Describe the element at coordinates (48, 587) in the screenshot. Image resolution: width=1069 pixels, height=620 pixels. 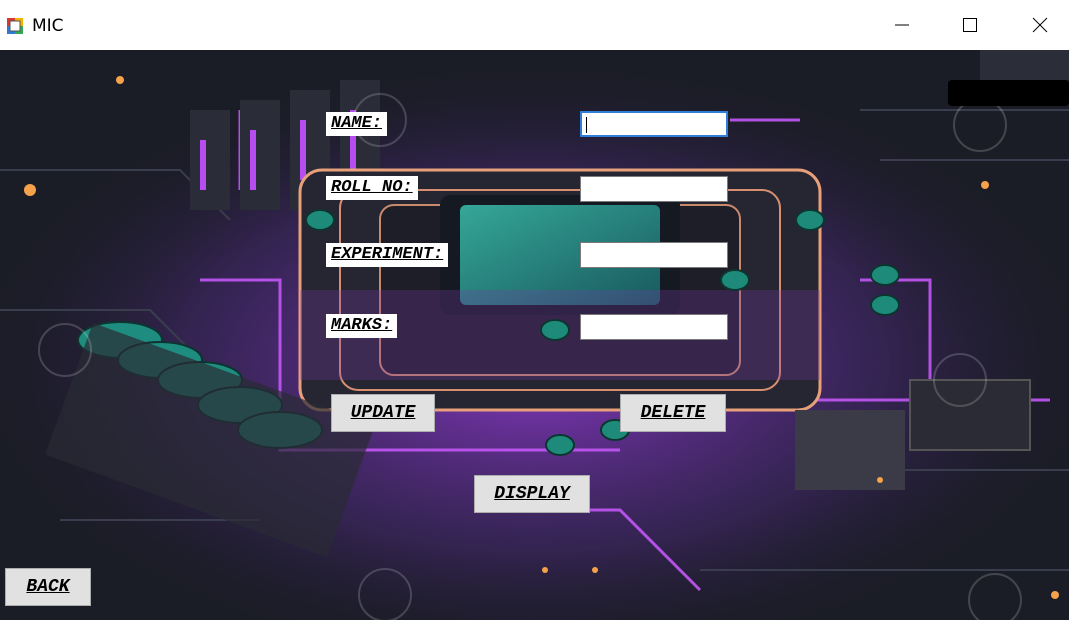
I see `back-button: BACK` at that location.